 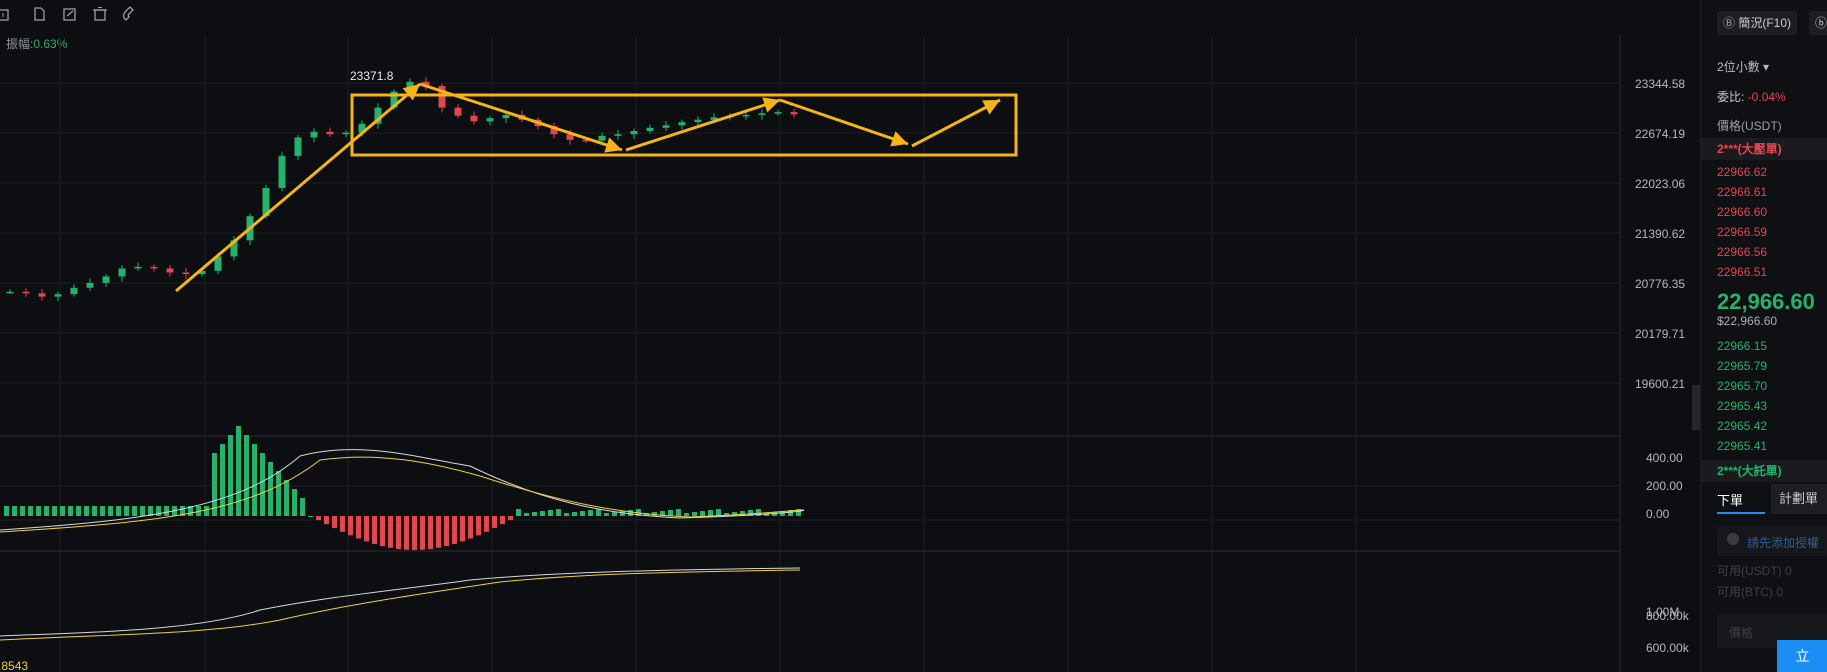 I want to click on info-circle-icon, so click(x=1733, y=539).